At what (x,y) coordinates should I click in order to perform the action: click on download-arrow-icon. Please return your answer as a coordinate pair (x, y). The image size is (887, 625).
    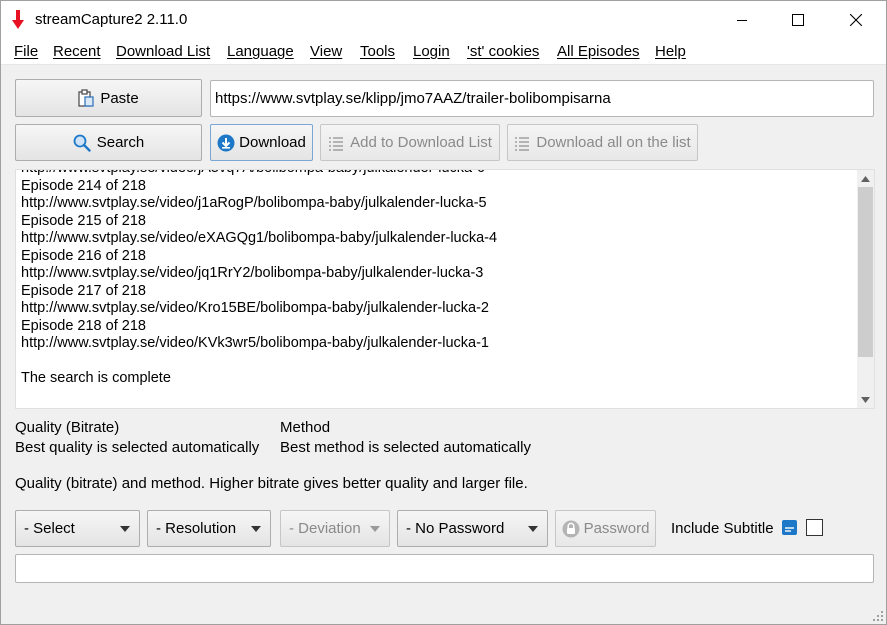
    Looking at the image, I should click on (18, 19).